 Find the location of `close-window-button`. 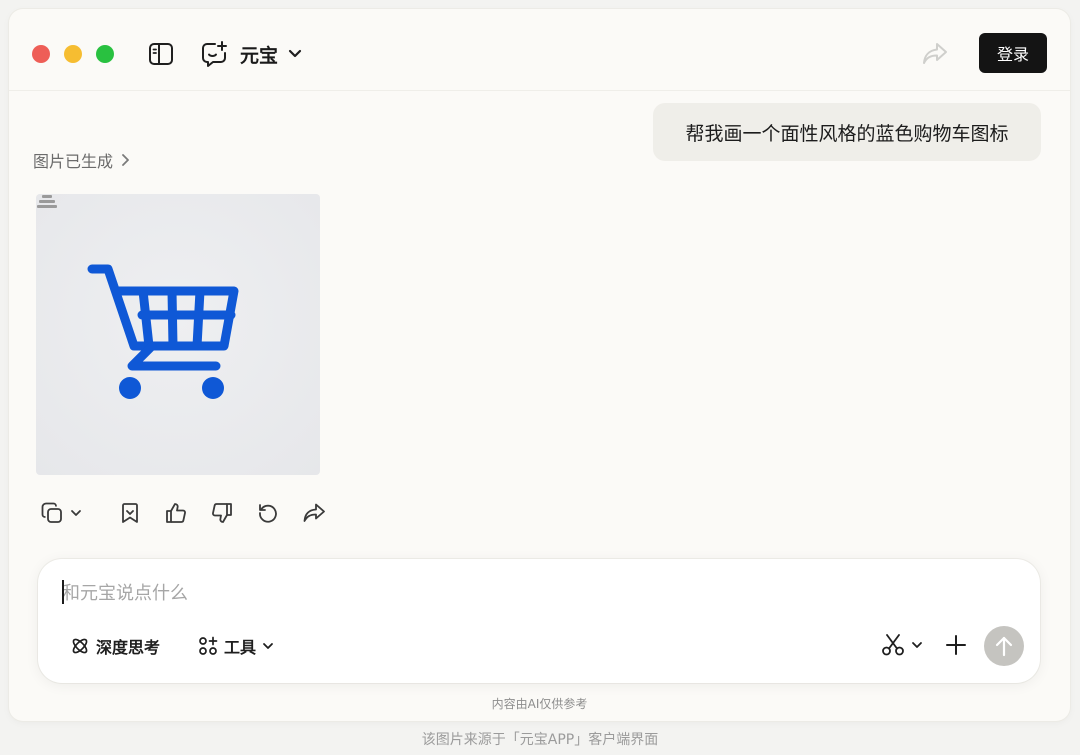

close-window-button is located at coordinates (41, 54).